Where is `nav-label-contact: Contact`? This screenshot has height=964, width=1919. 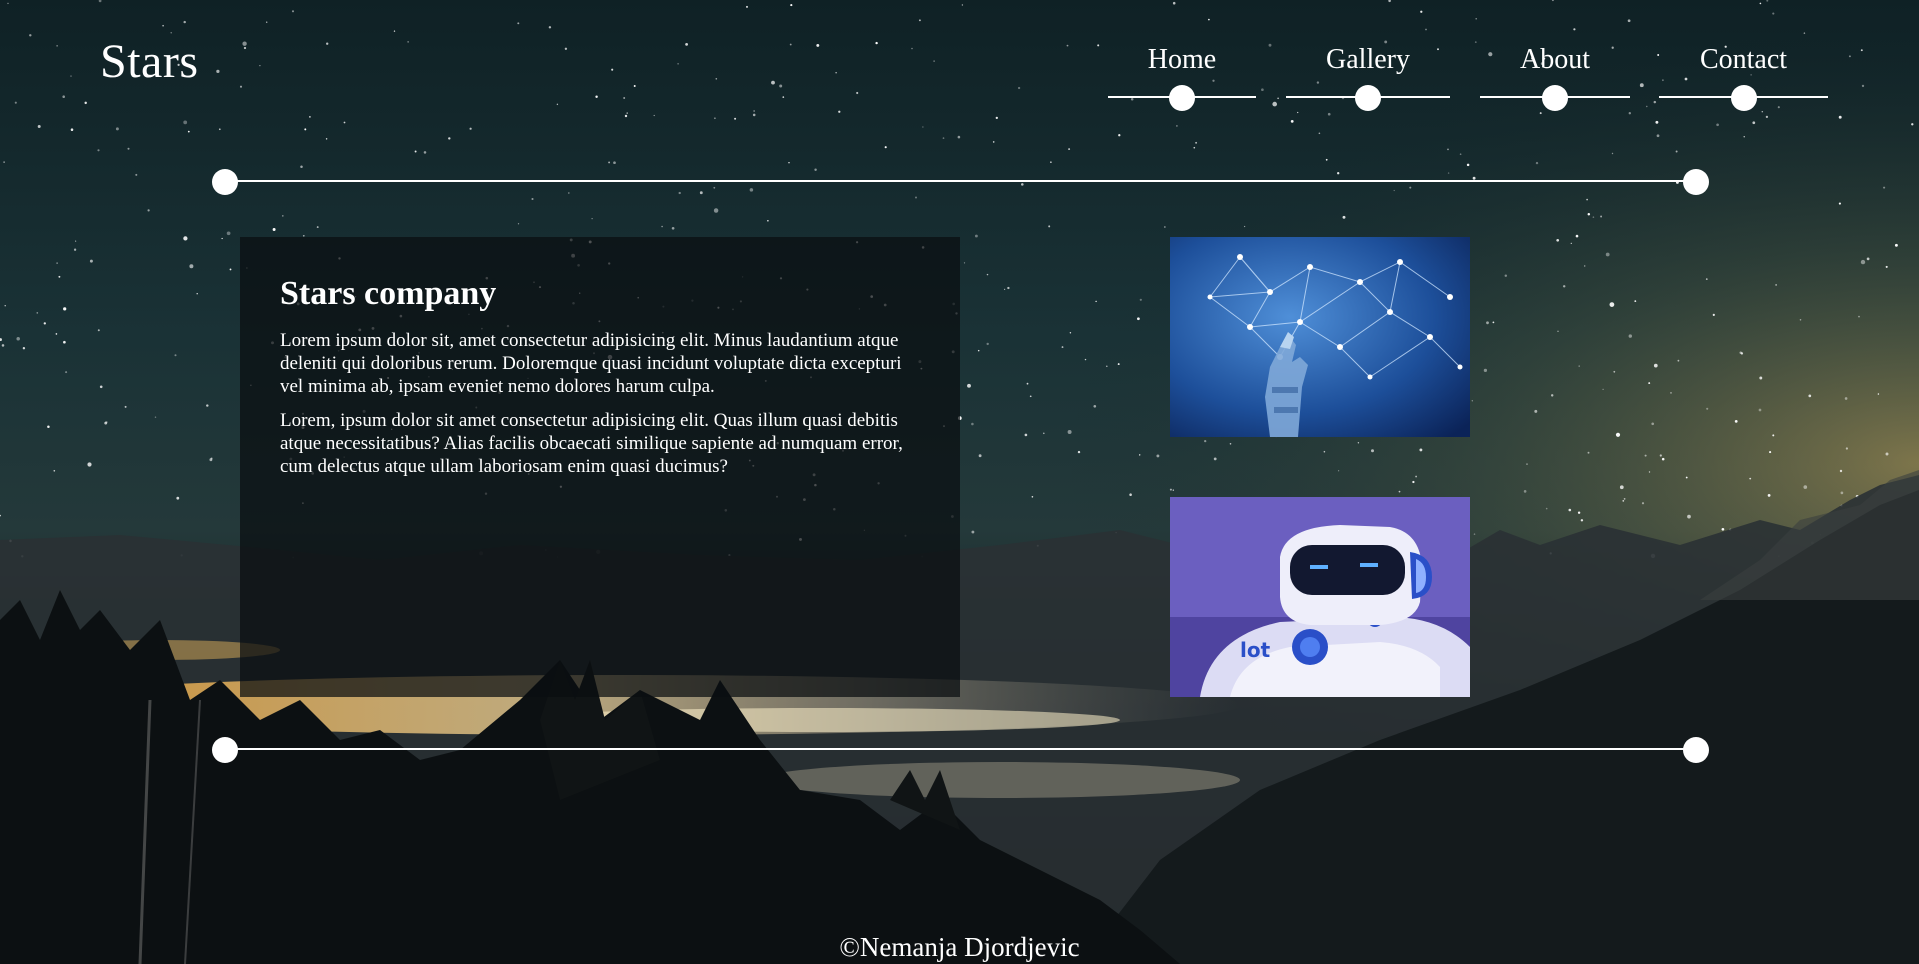
nav-label-contact: Contact is located at coordinates (1743, 60).